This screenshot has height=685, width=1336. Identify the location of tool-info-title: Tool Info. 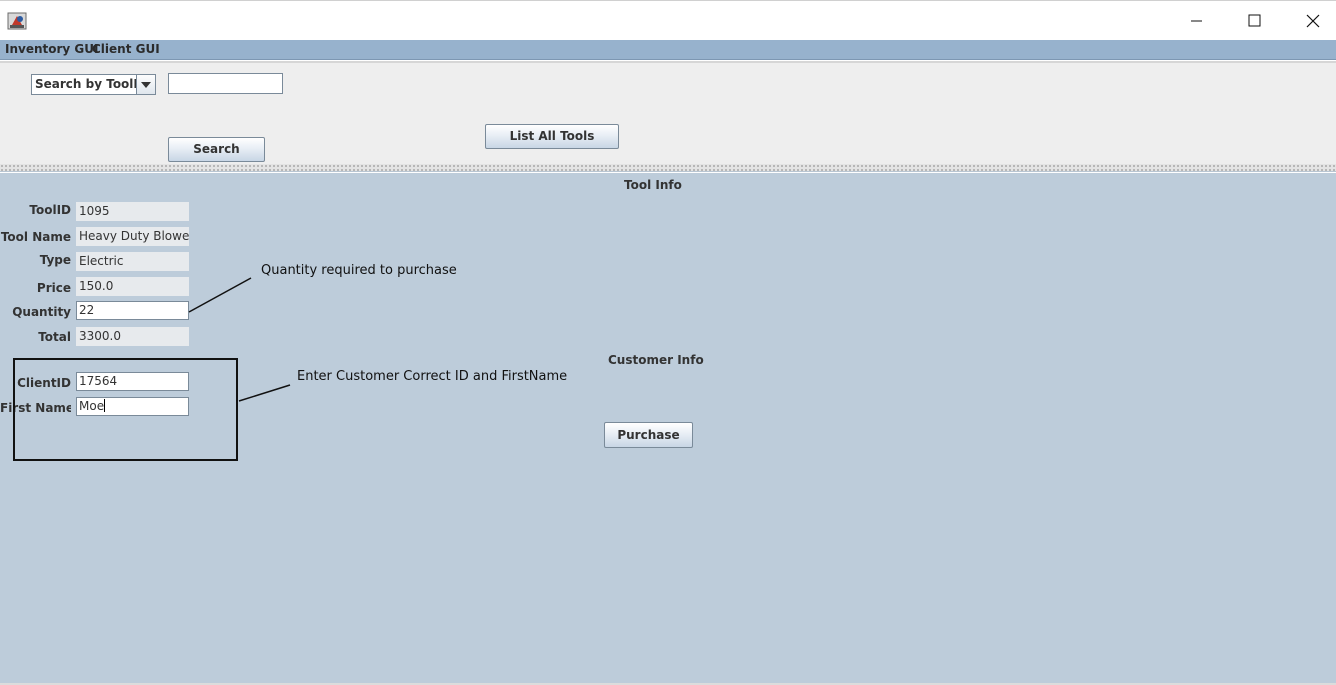
(653, 185).